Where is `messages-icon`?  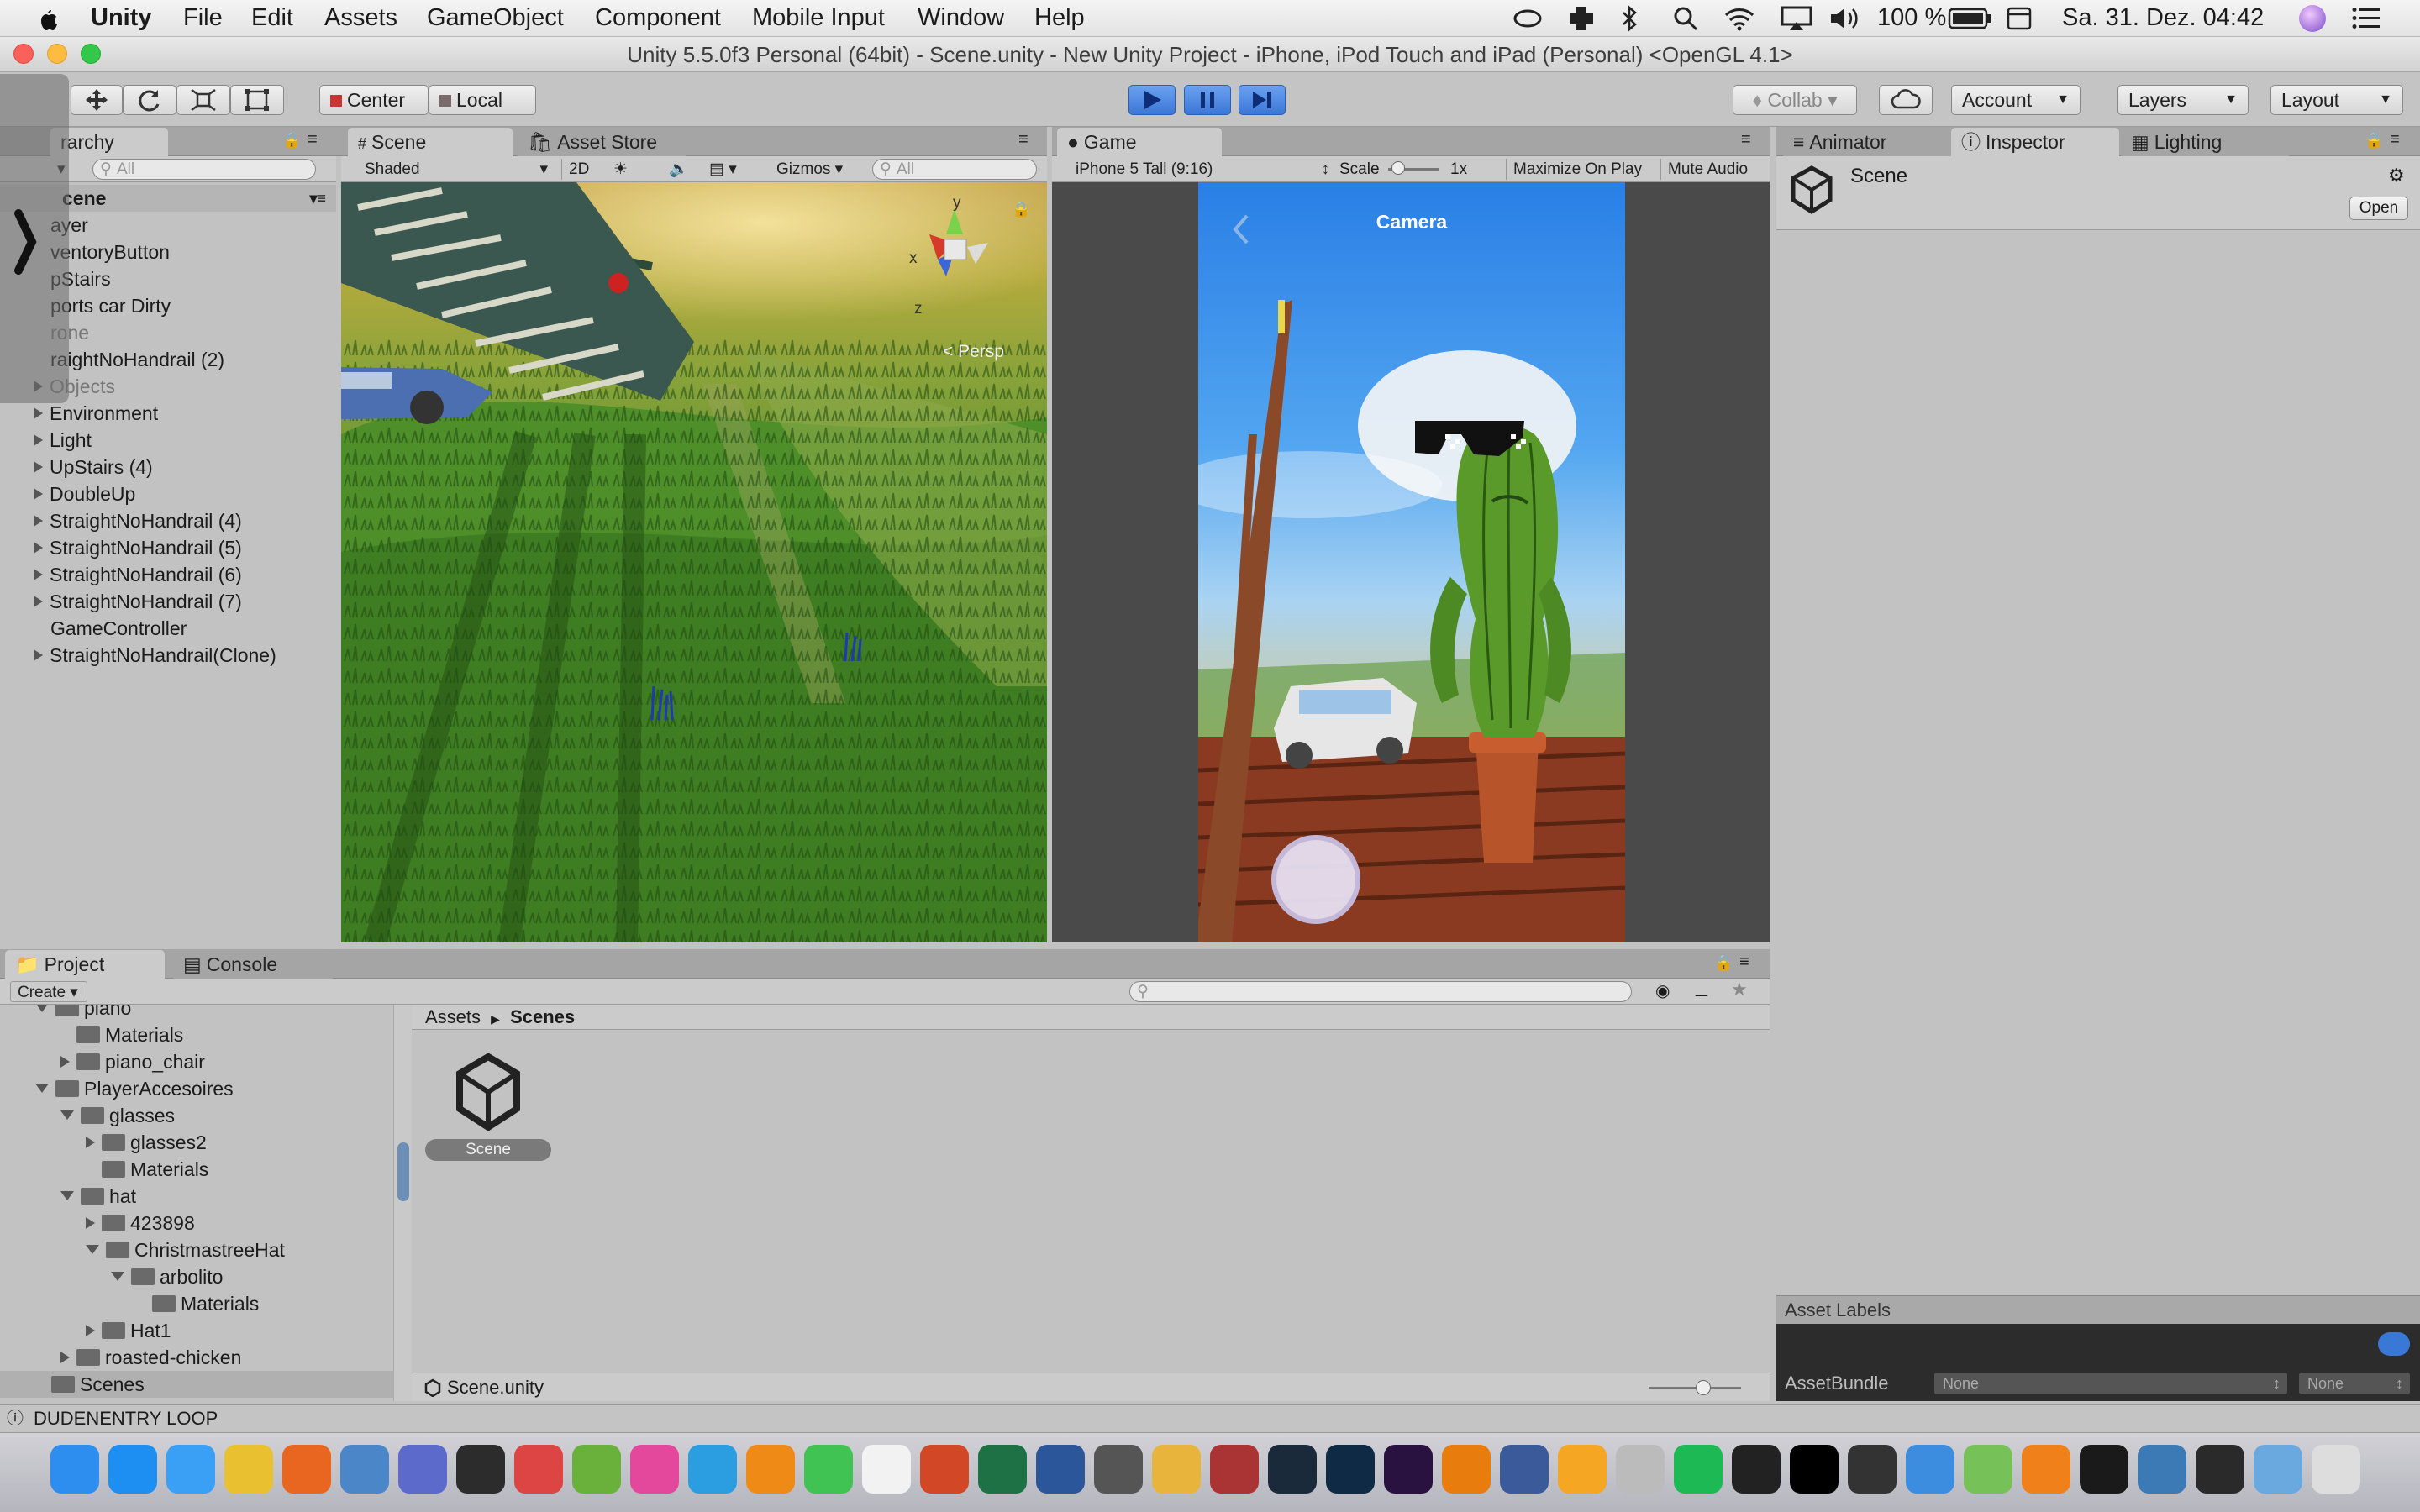
messages-icon is located at coordinates (828, 1469).